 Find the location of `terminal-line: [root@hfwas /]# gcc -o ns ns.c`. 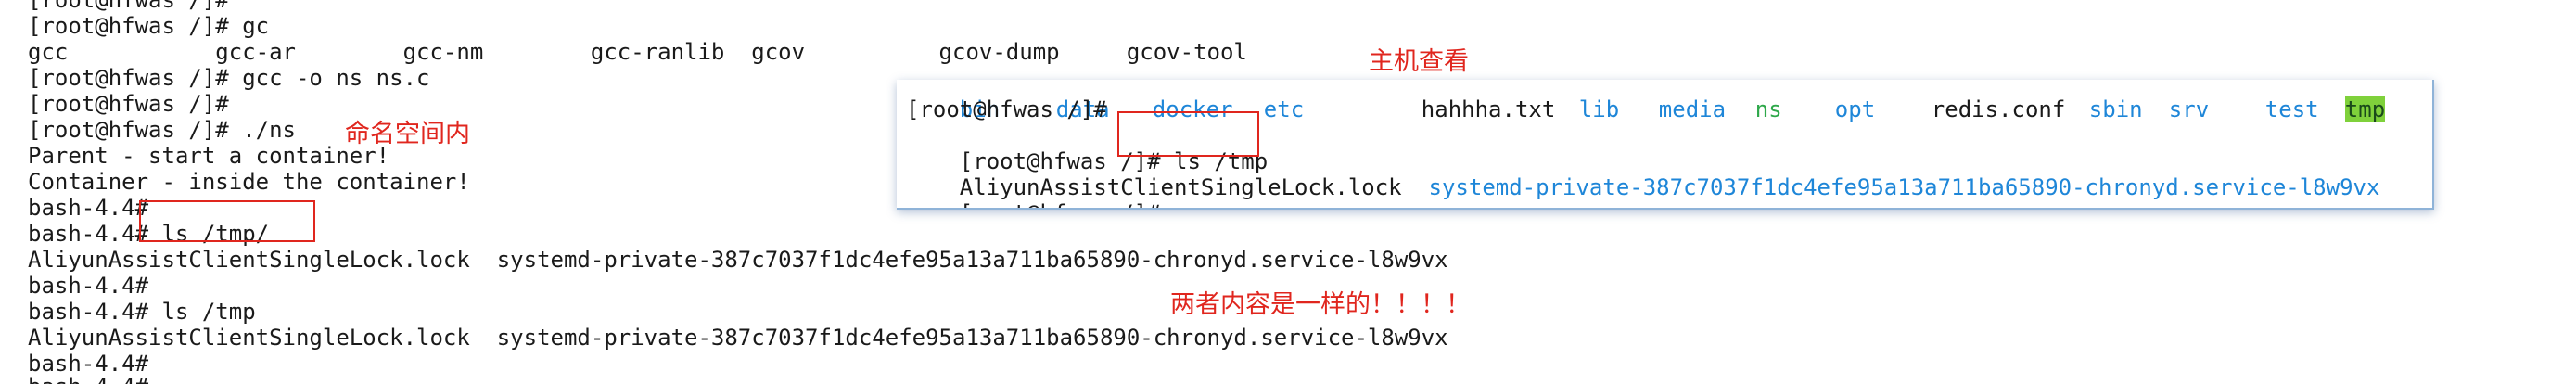

terminal-line: [root@hfwas /]# gcc -o ns ns.c is located at coordinates (229, 78).